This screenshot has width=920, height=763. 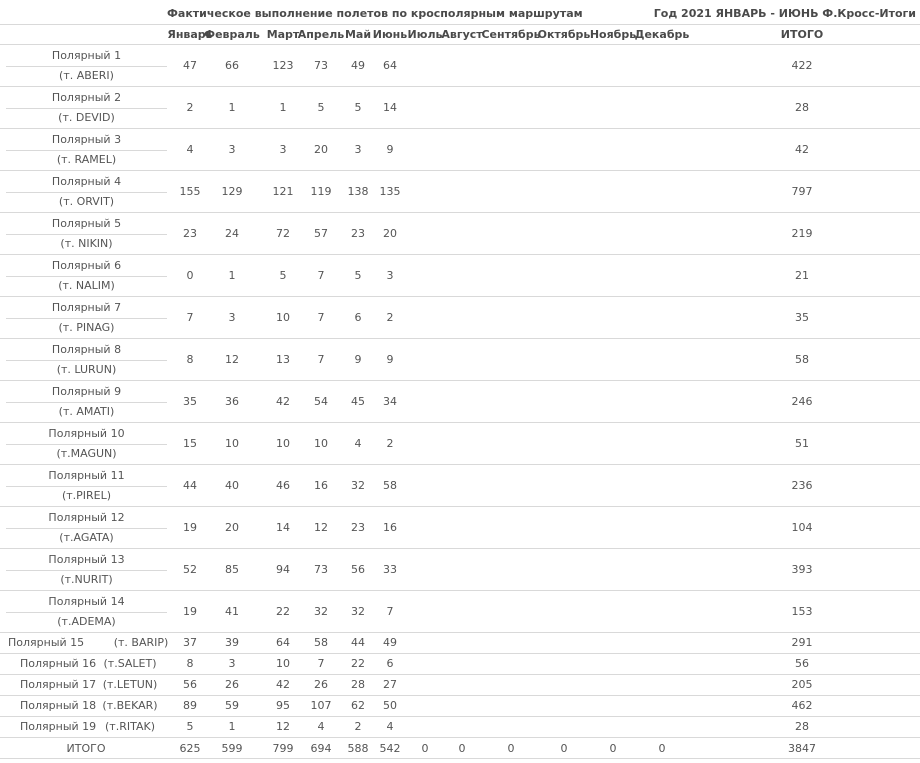 What do you see at coordinates (460, 748) in the screenshot?
I see `totals-row: ИТОГО 625 599 799 694 588 542 0 0 0 0 0 0 3847` at bounding box center [460, 748].